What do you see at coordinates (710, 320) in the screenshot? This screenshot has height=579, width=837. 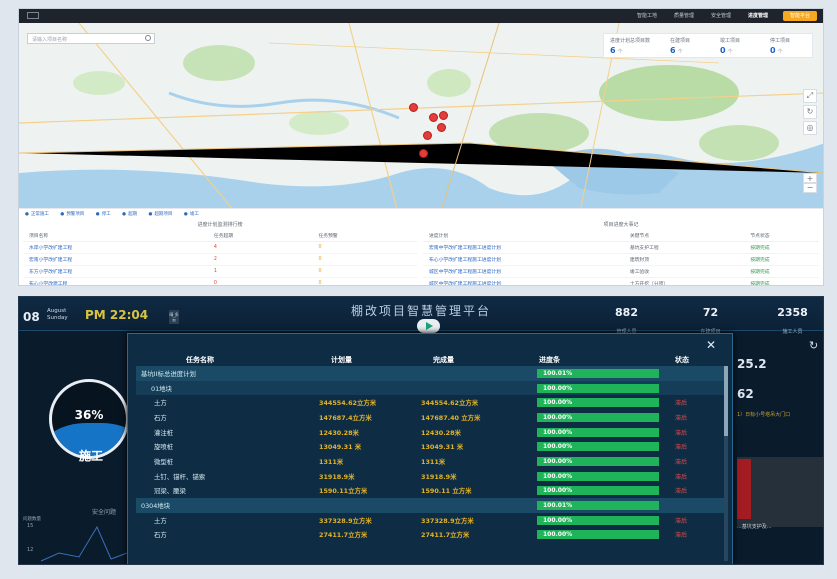 I see `stat-projects: 72 在建项目` at bounding box center [710, 320].